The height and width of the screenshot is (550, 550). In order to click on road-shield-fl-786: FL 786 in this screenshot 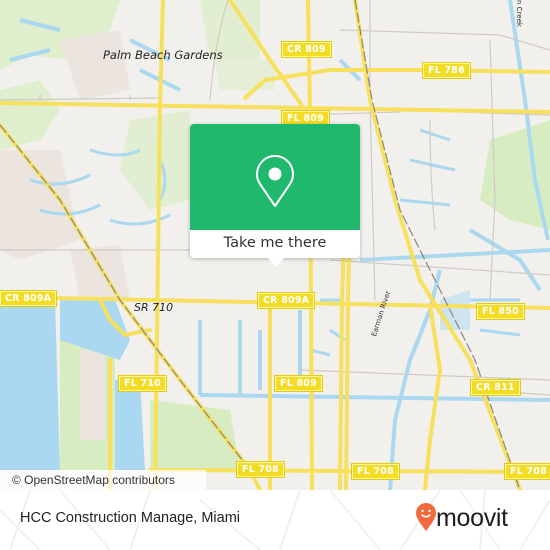, I will do `click(446, 70)`.